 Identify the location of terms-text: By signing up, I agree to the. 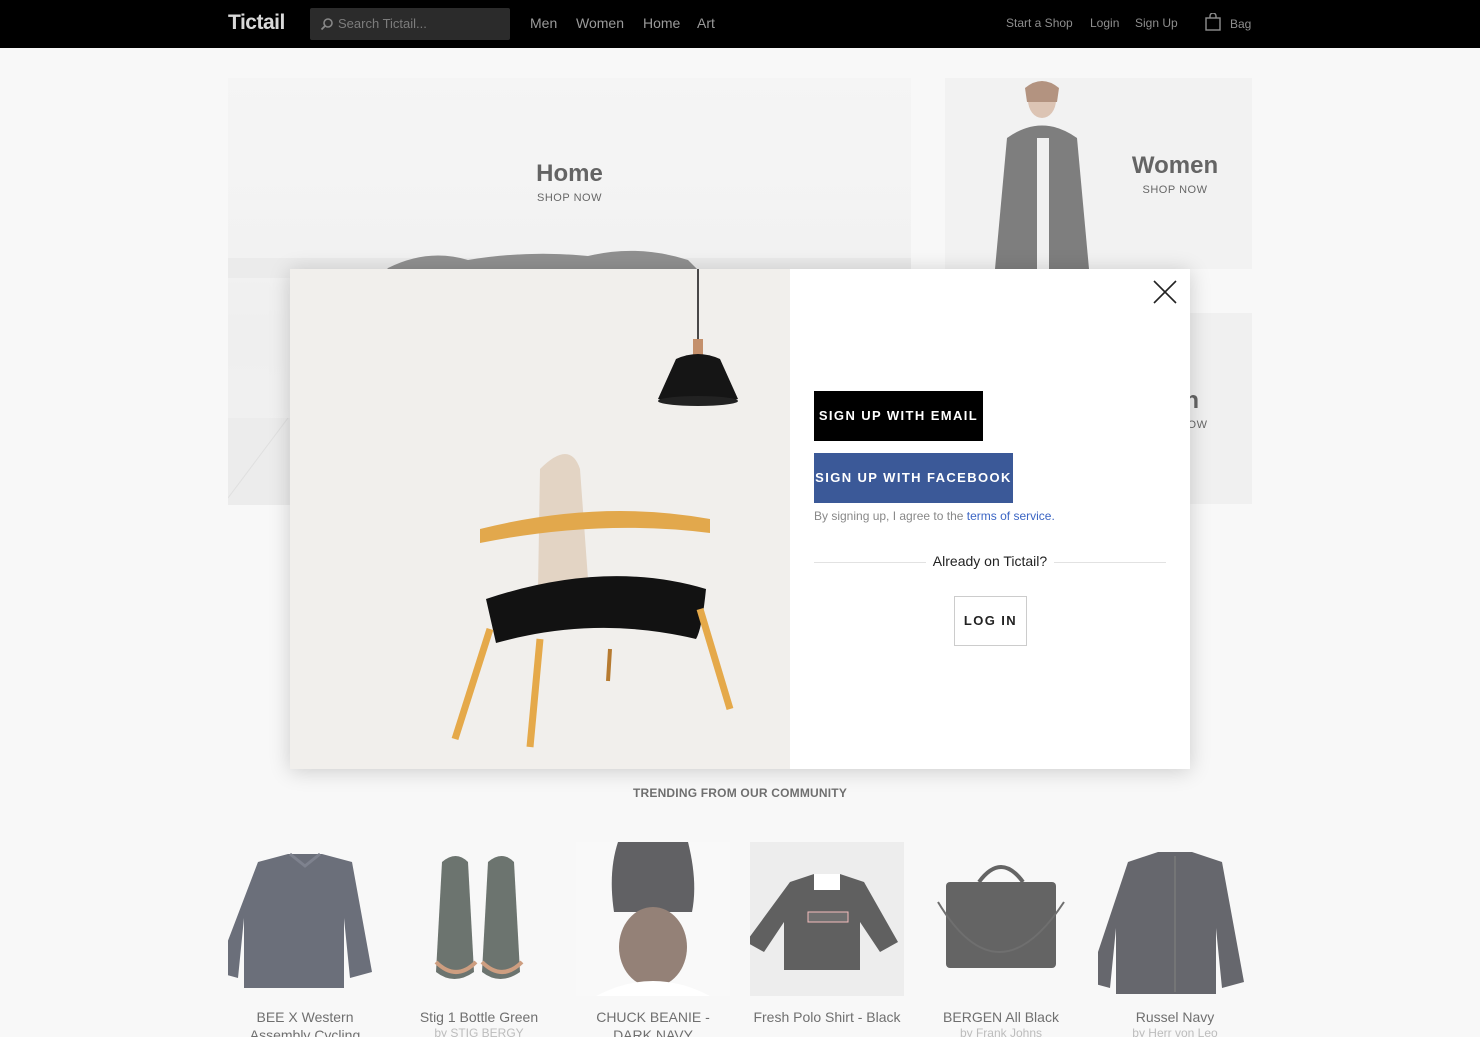
(889, 516).